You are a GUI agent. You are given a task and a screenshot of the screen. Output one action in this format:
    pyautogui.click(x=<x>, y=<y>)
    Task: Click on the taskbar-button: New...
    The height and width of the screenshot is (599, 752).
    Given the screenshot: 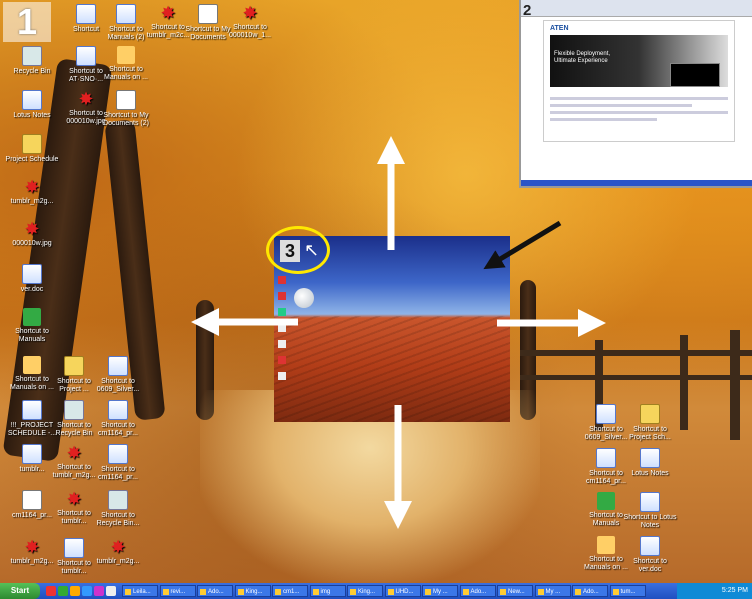 What is the action you would take?
    pyautogui.click(x=515, y=591)
    